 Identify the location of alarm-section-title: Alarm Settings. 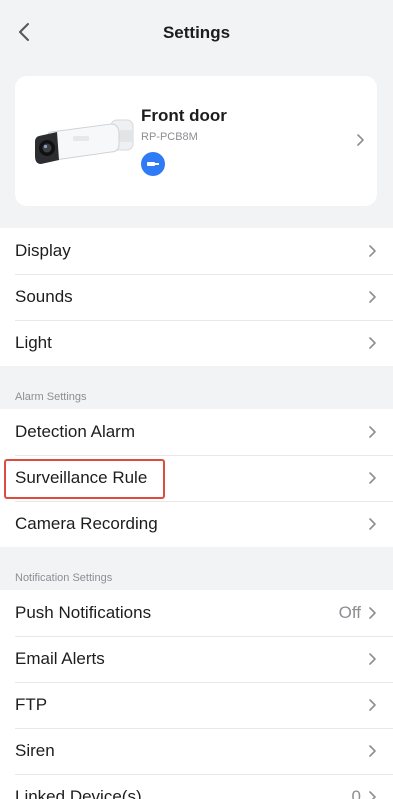
(51, 397).